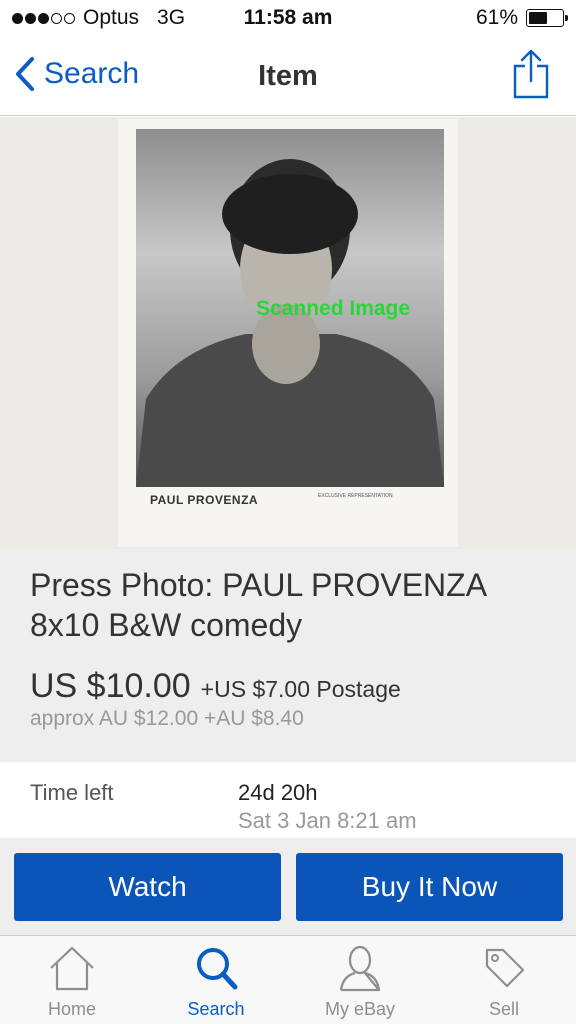 This screenshot has height=1024, width=576. I want to click on status-right: 61%, so click(521, 18).